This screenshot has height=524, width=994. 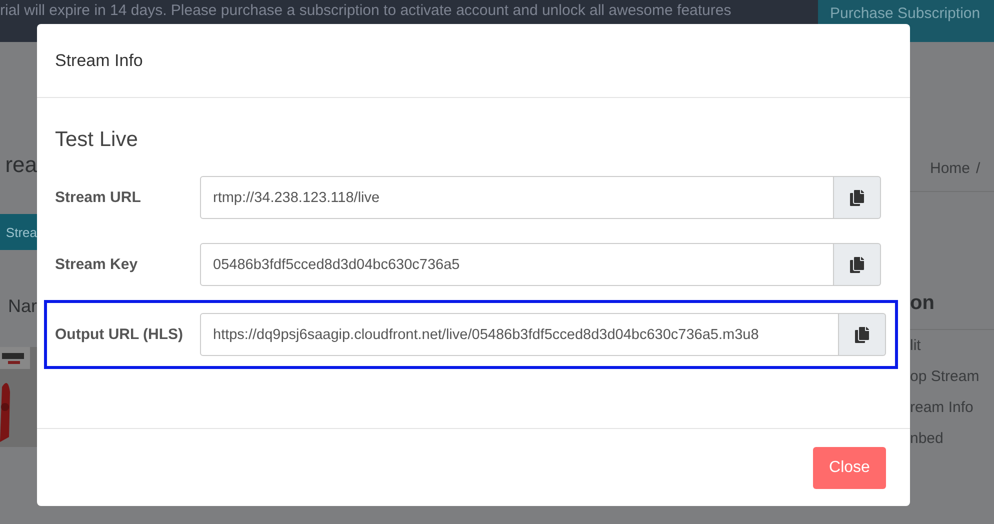 What do you see at coordinates (18, 232) in the screenshot?
I see `add-stream-button: Strea` at bounding box center [18, 232].